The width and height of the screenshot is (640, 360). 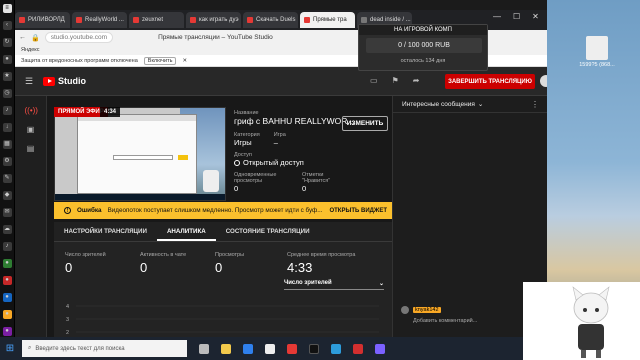 I want to click on browser-tab: как играть дуэ, so click(x=213, y=20).